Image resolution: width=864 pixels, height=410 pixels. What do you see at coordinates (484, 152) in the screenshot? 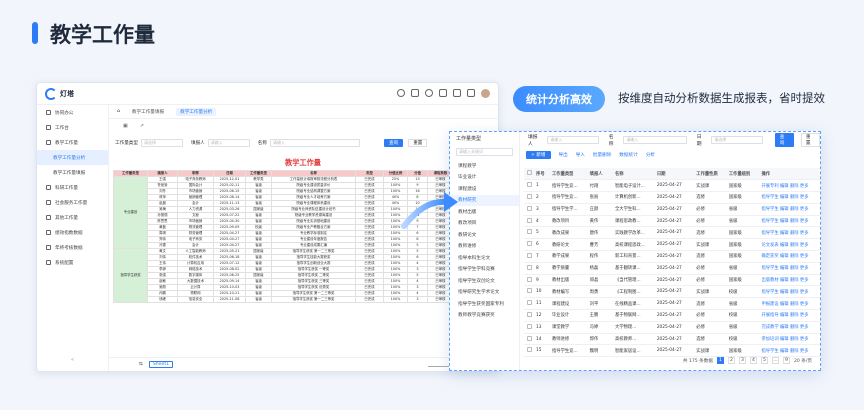
I see `category-search-input: 请输入关键词` at bounding box center [484, 152].